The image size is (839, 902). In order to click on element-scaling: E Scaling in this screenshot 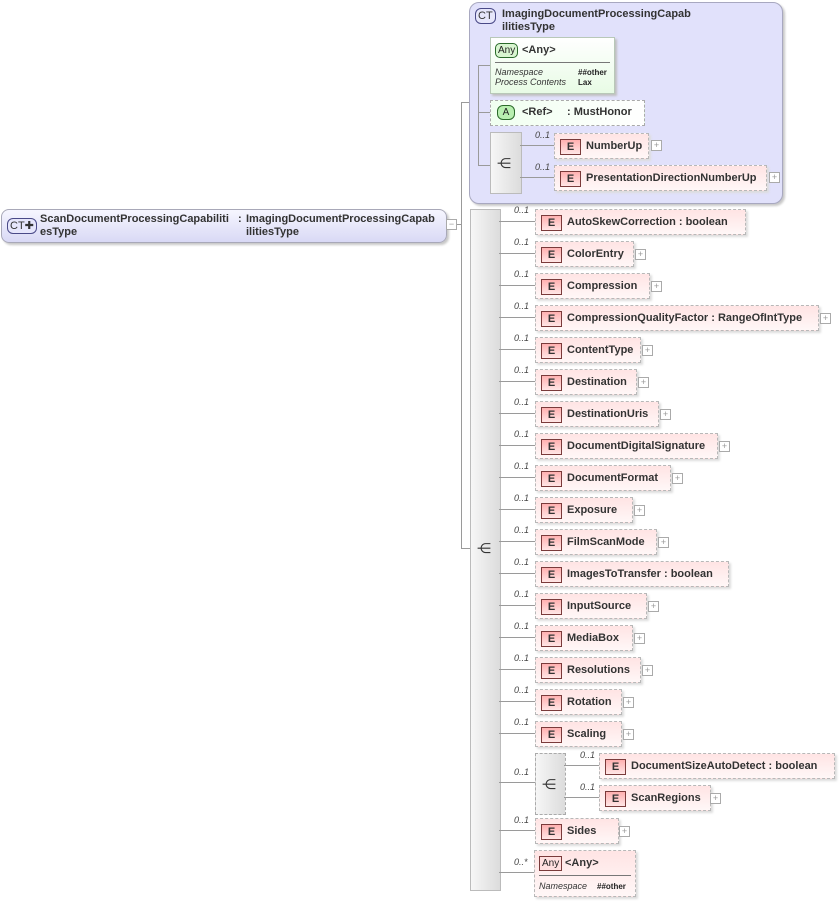, I will do `click(578, 734)`.